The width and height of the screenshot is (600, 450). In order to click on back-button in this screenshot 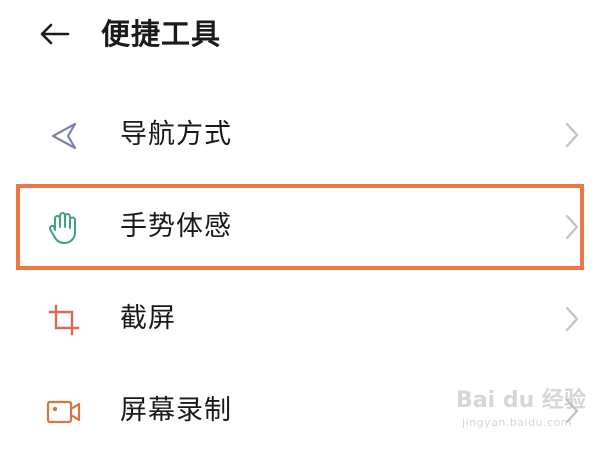, I will do `click(54, 34)`.